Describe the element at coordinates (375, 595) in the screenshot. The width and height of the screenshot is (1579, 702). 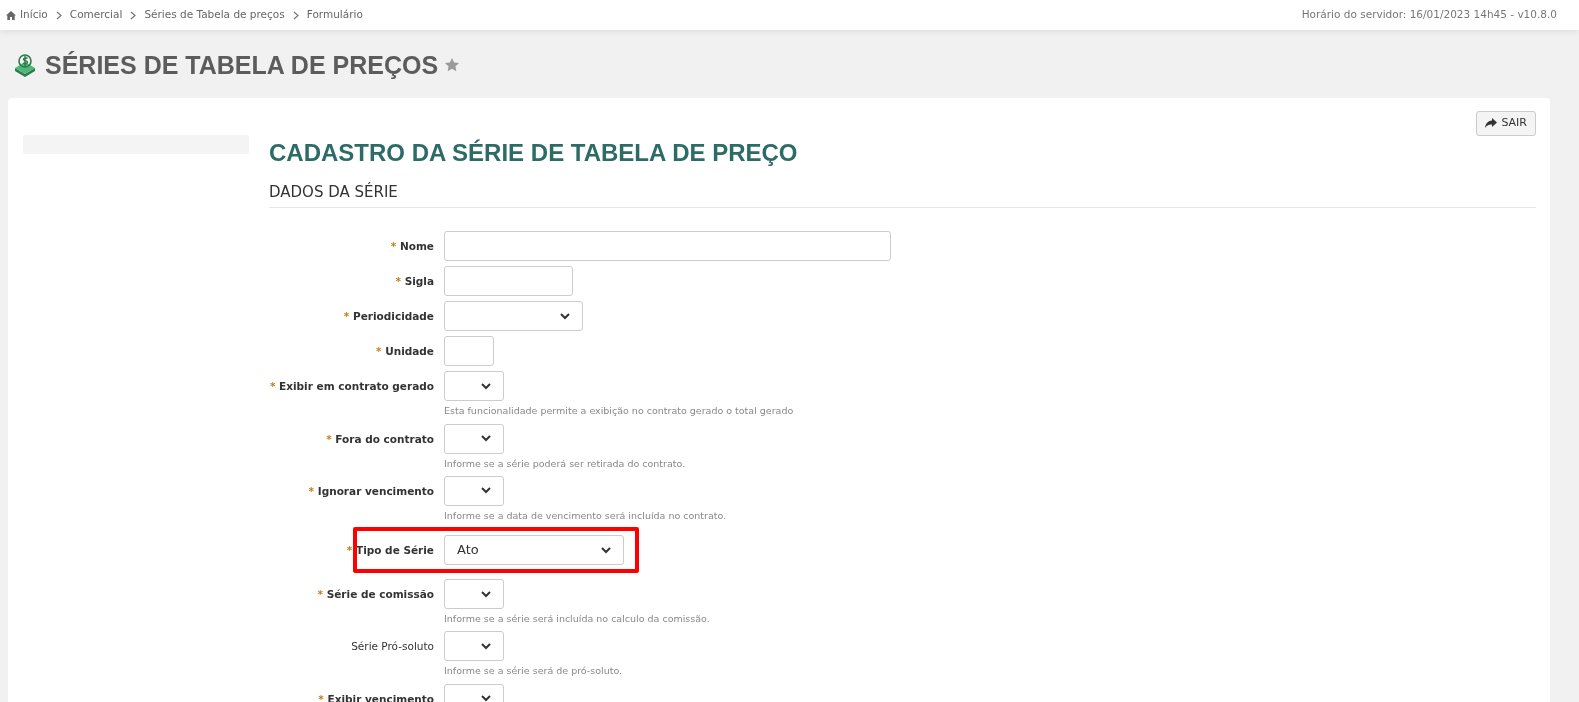
I see `field-label: * Série de comissão` at that location.